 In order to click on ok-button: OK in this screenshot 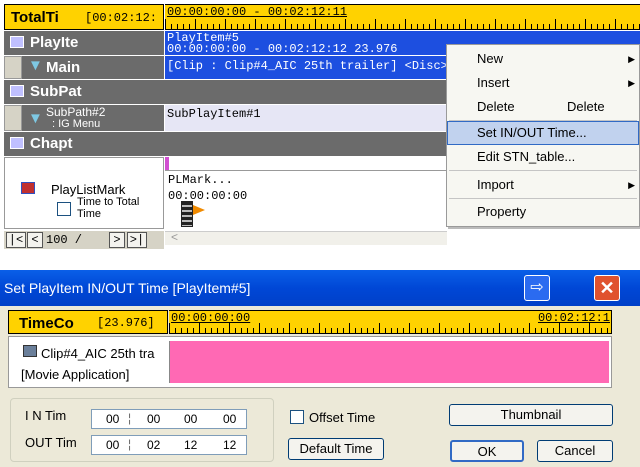, I will do `click(487, 451)`.